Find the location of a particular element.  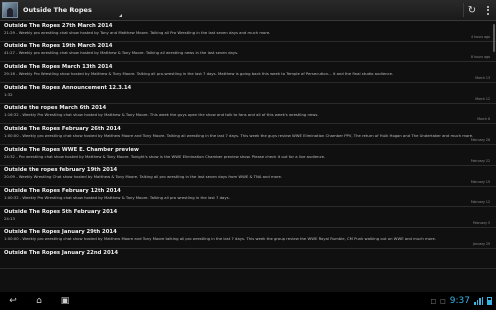

item-title: Outside the ropes March 6th 2014 is located at coordinates (55, 108).